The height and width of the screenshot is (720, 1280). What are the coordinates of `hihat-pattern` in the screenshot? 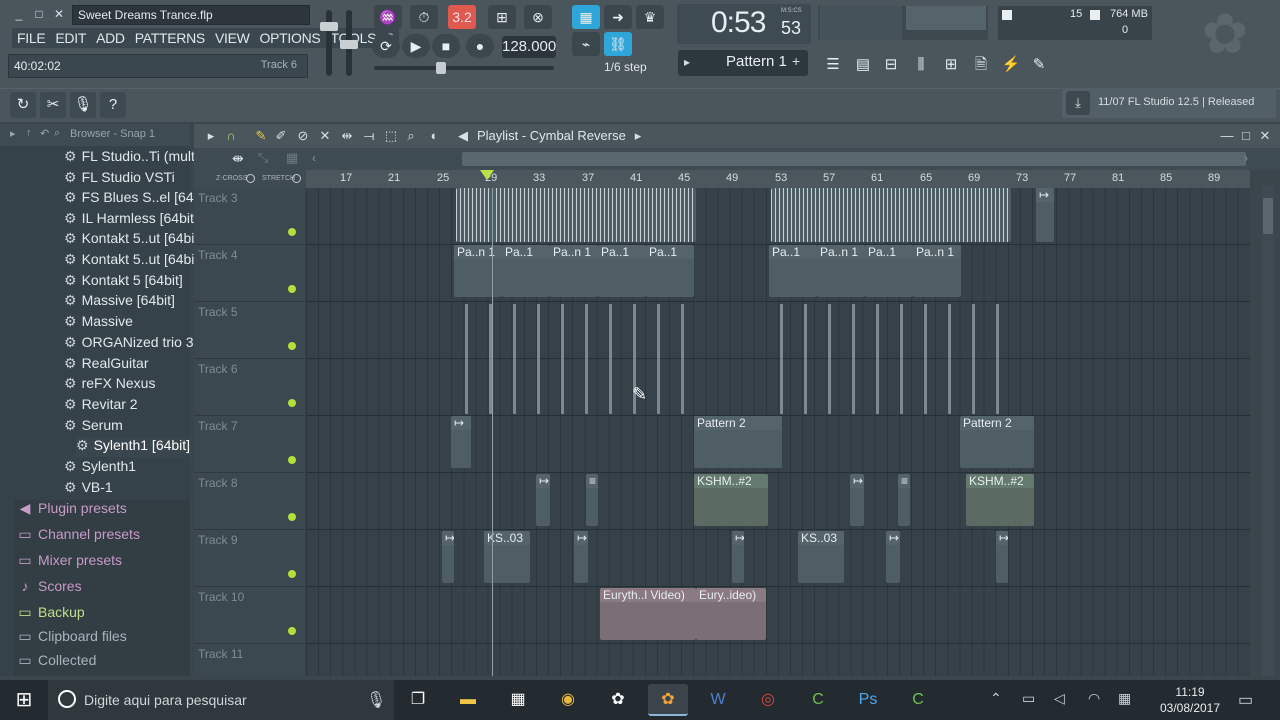 It's located at (891, 359).